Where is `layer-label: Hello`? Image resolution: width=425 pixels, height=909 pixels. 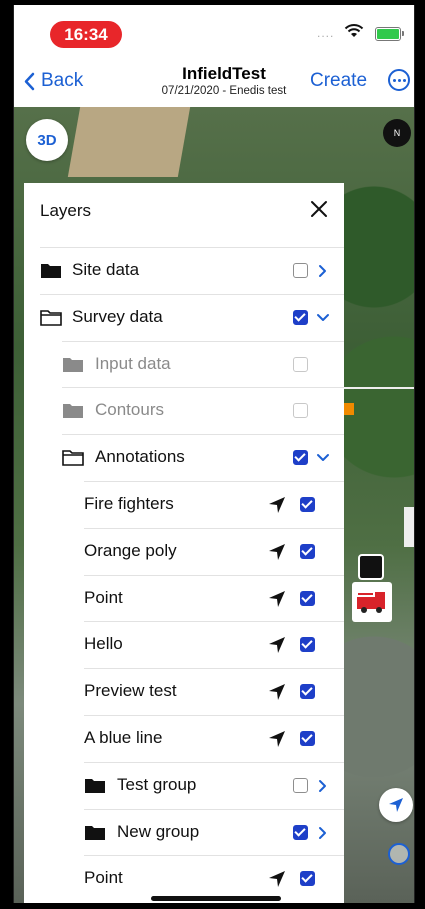
layer-label: Hello is located at coordinates (103, 644).